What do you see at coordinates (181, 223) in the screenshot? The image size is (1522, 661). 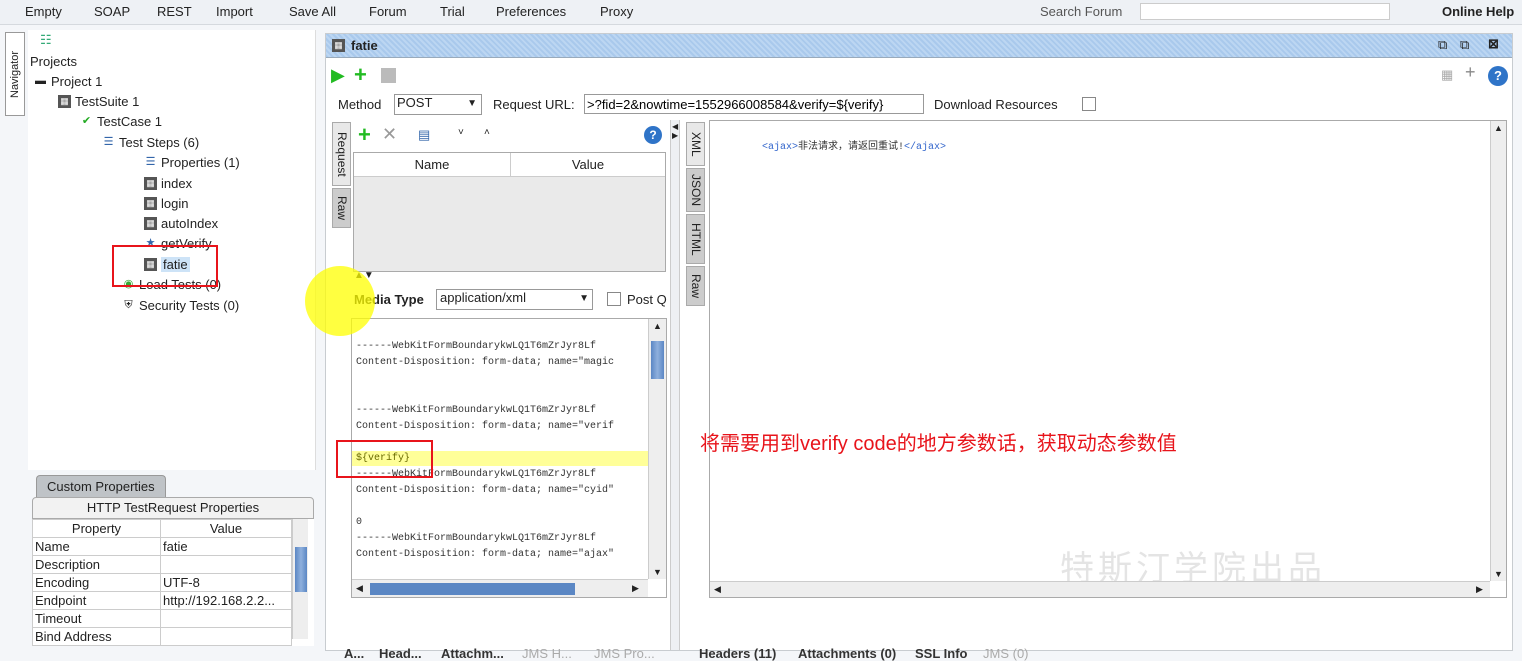 I see `tree-step-autoindex: ▦ autoIndex` at bounding box center [181, 223].